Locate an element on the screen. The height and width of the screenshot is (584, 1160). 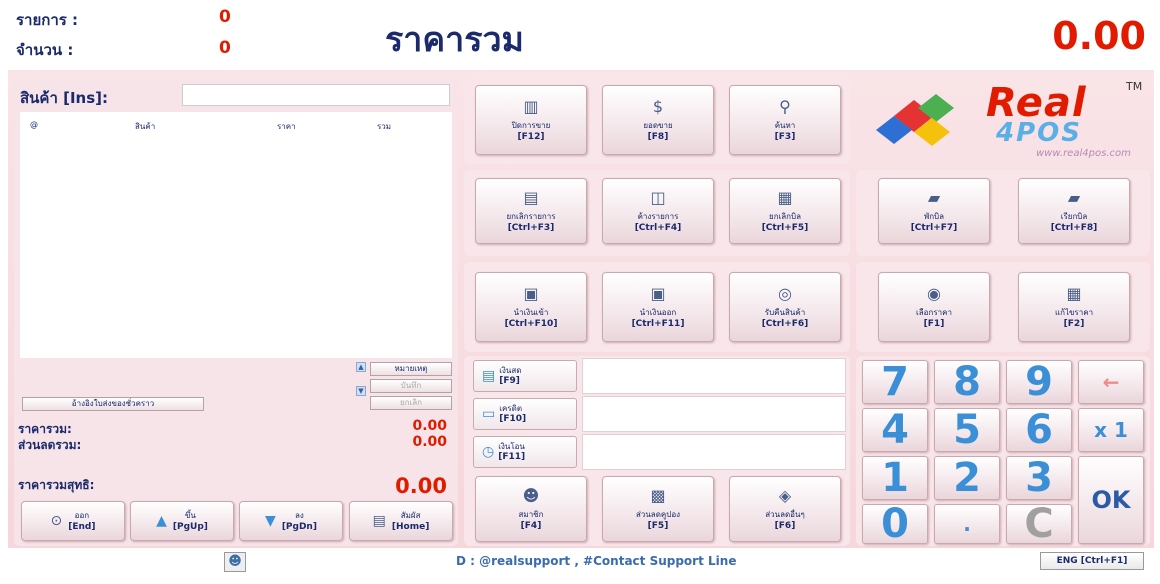
radio-icon: ◉ is located at coordinates (934, 293).